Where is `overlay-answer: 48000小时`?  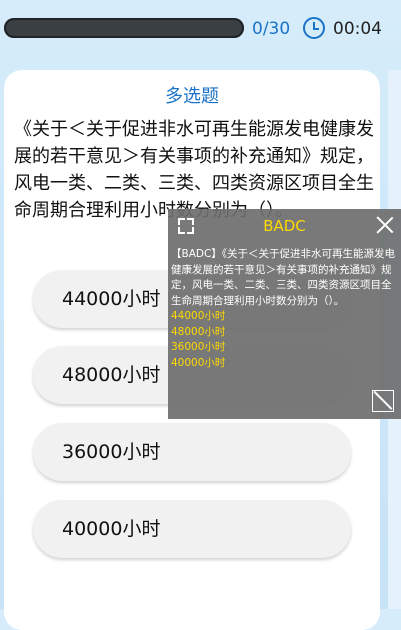 overlay-answer: 48000小时 is located at coordinates (198, 331).